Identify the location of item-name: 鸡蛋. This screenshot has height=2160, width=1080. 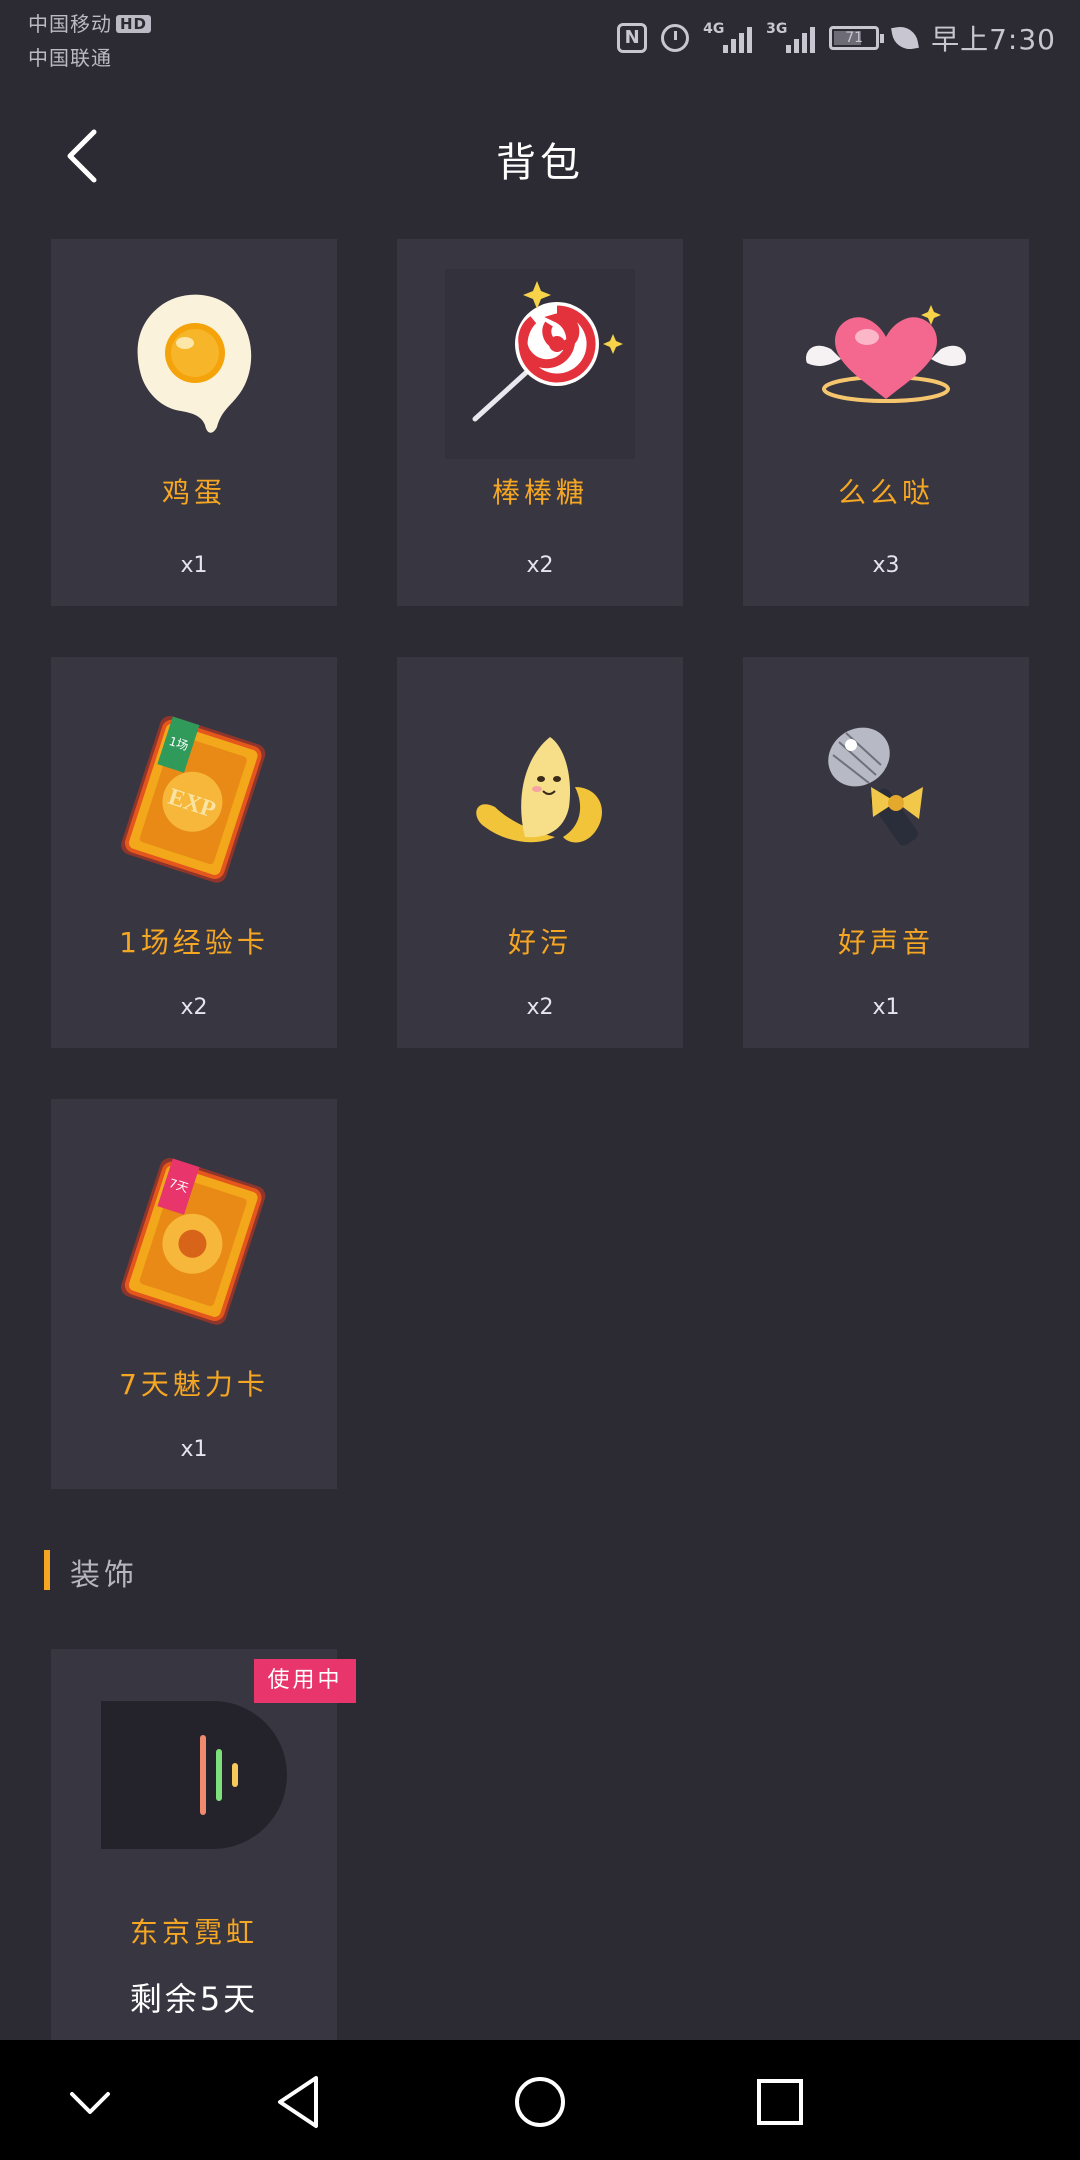
(193, 492).